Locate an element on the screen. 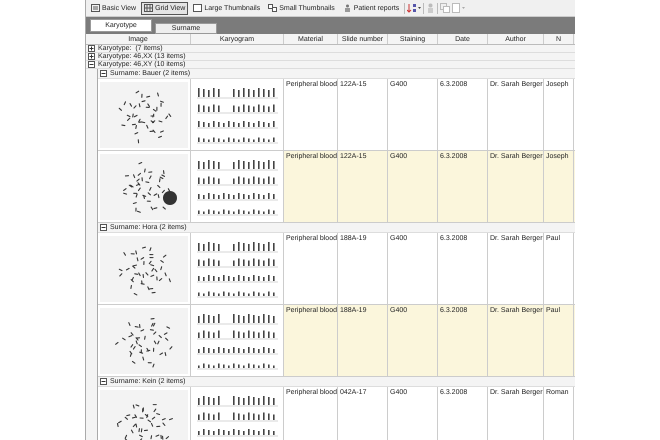 The height and width of the screenshot is (440, 660). grid-icon is located at coordinates (149, 8).